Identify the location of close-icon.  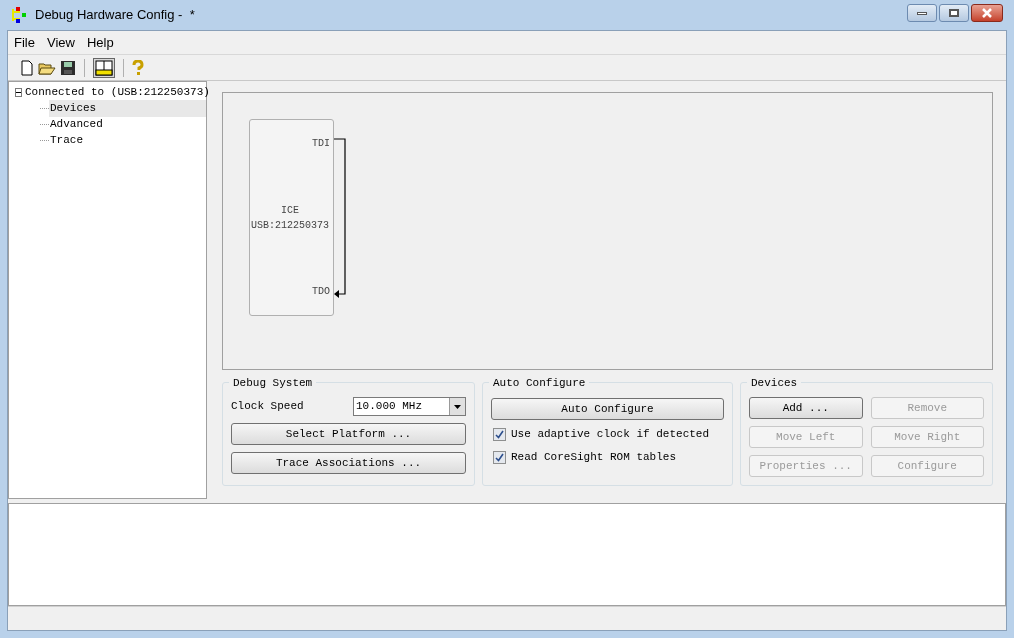
(987, 13).